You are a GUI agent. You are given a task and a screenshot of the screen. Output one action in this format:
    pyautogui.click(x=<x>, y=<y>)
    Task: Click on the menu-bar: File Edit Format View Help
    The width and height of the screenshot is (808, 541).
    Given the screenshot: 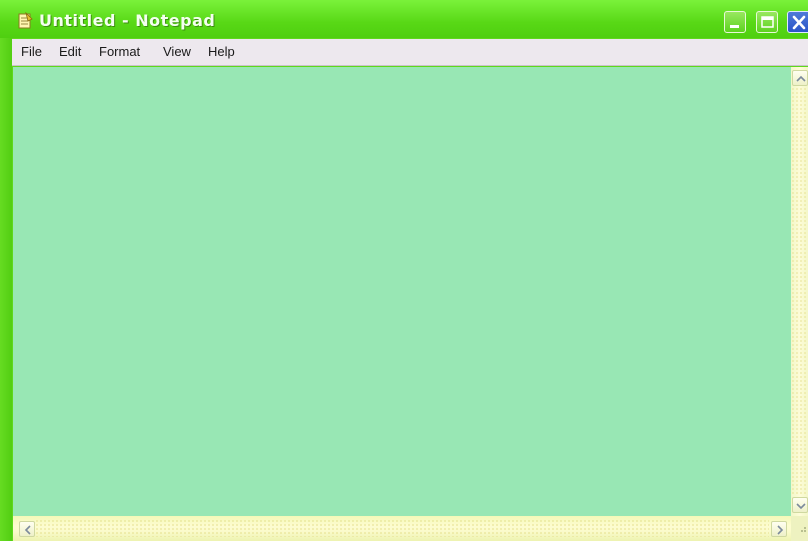 What is the action you would take?
    pyautogui.click(x=410, y=52)
    